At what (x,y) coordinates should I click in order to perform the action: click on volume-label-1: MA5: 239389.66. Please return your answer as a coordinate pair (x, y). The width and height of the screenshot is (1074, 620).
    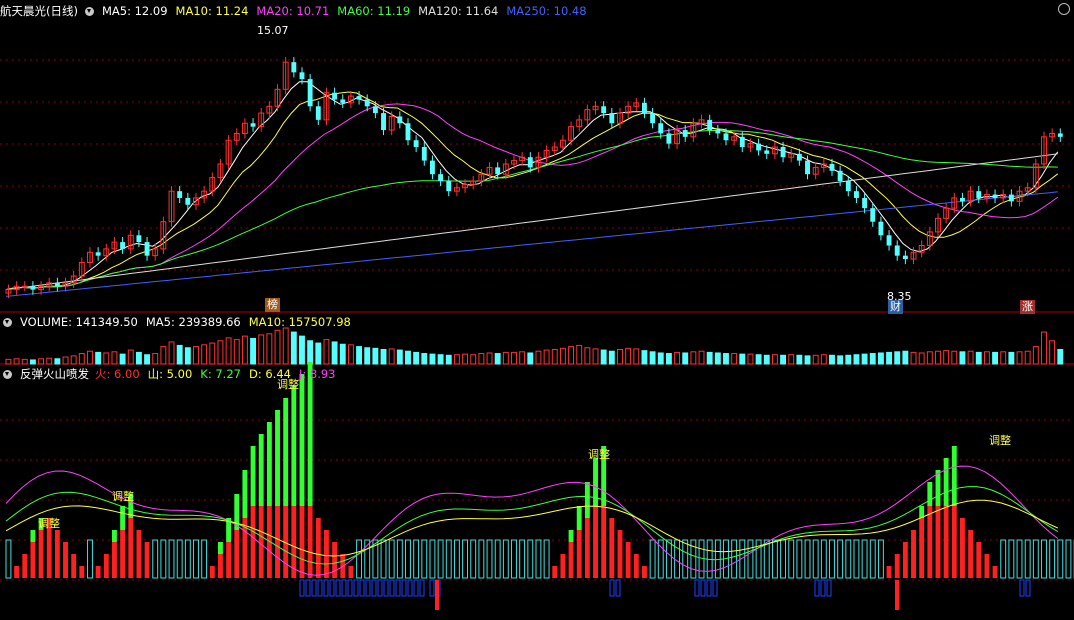
    Looking at the image, I should click on (193, 322).